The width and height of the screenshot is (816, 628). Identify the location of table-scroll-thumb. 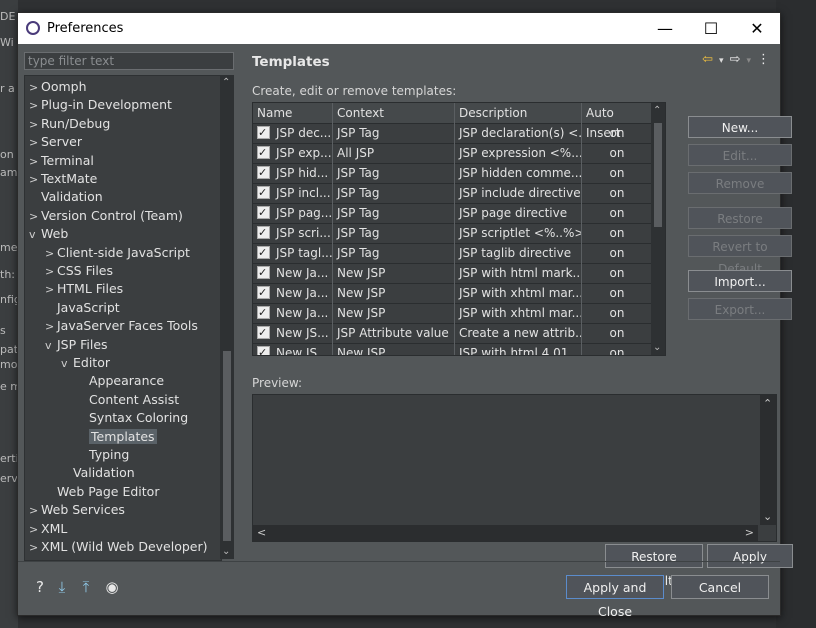
(658, 175).